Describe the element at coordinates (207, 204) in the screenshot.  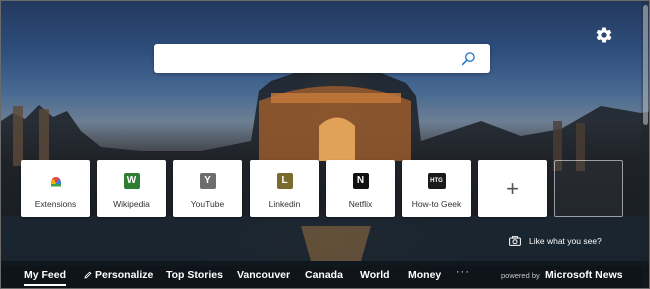
I see `tile-label: YouTube` at that location.